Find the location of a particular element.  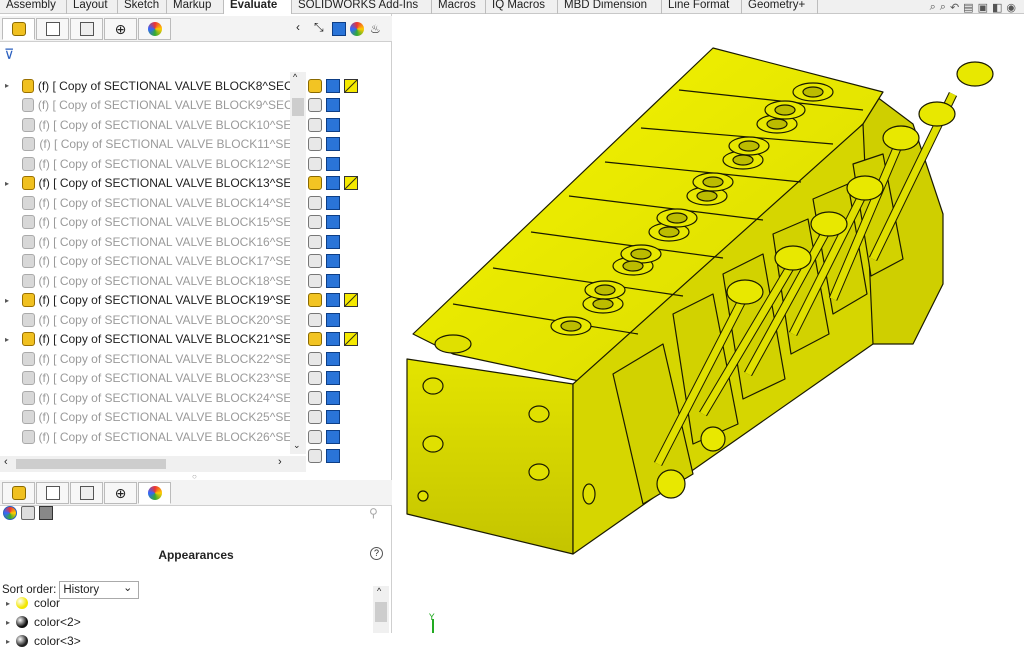

previous-view-icon: ↶ is located at coordinates (954, 7).